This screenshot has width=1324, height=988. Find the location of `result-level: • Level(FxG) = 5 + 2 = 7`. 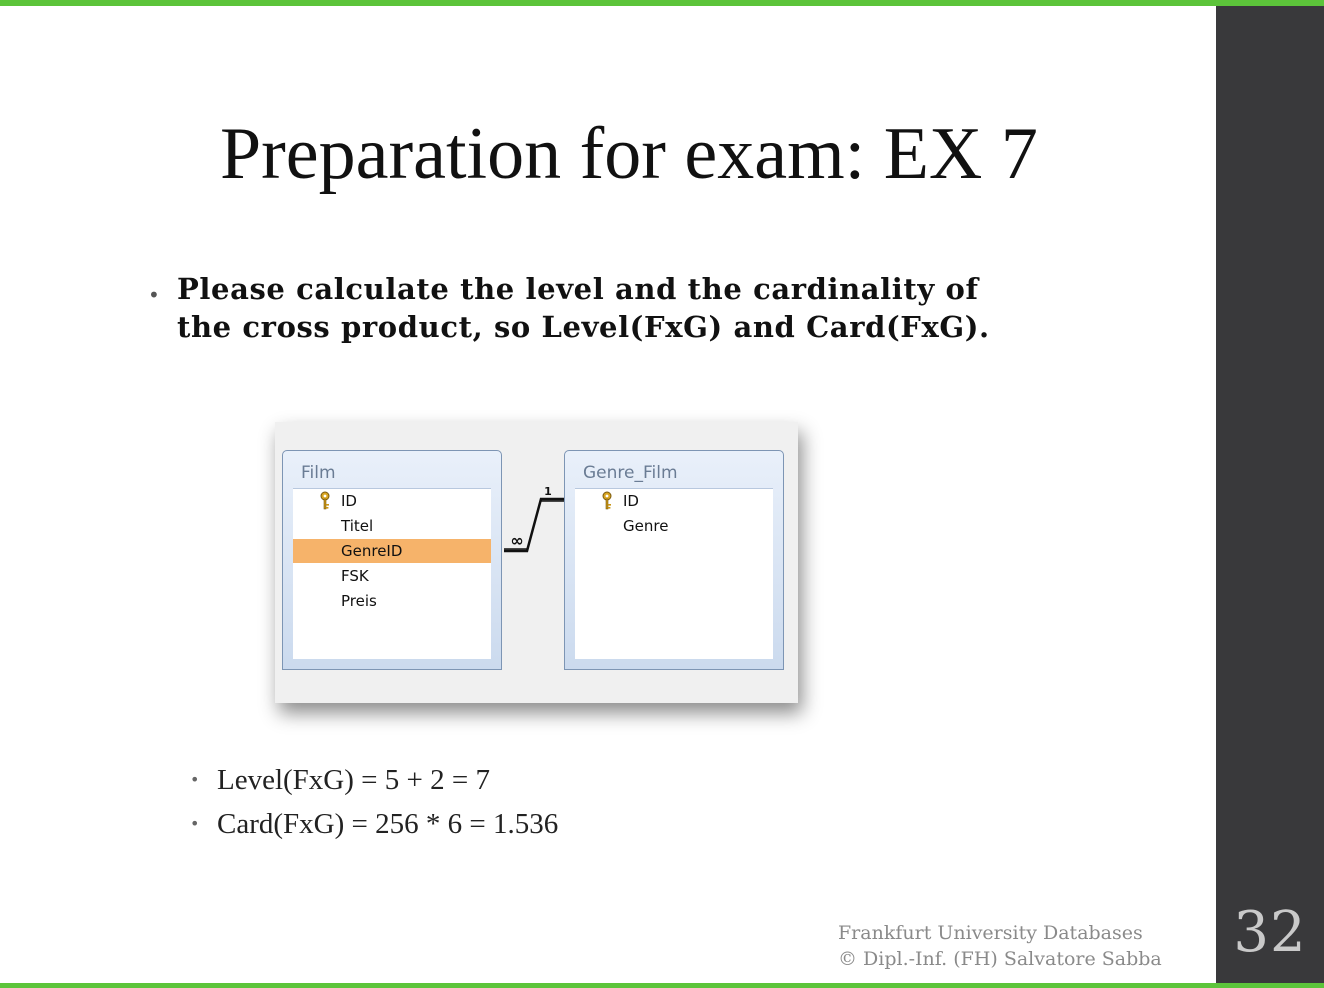

result-level: • Level(FxG) = 5 + 2 = 7 is located at coordinates (374, 780).